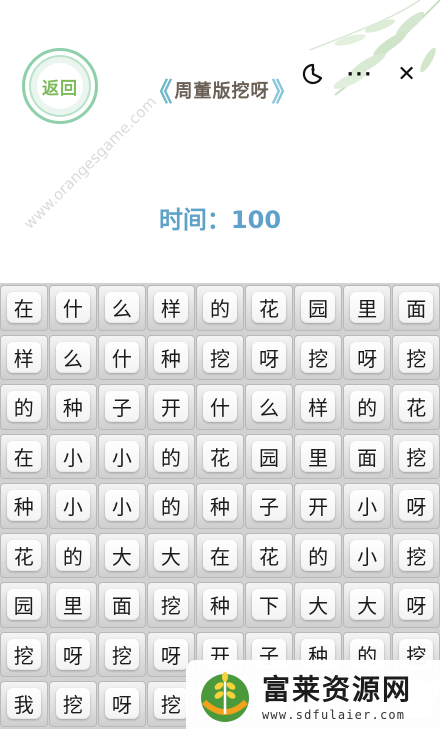 The image size is (440, 729). I want to click on wheat-logo-icon, so click(225, 696).